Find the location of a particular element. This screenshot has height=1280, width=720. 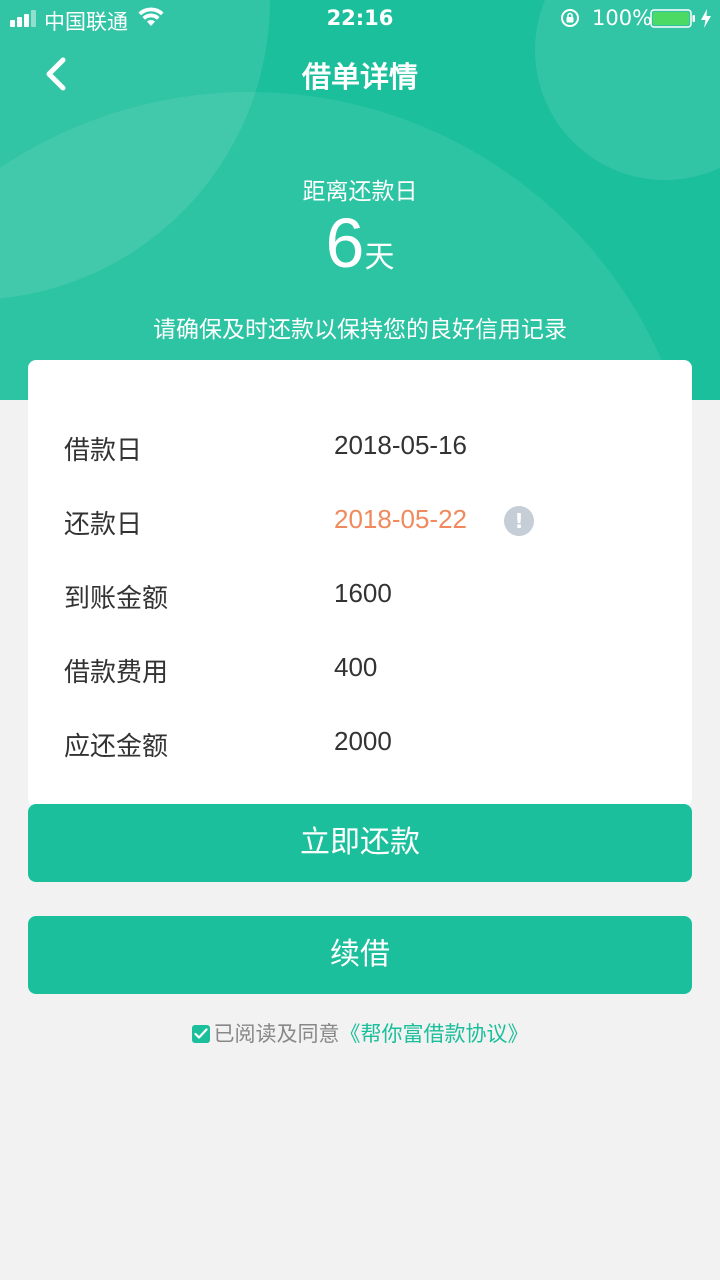

agreement-checkbox is located at coordinates (200, 1034).